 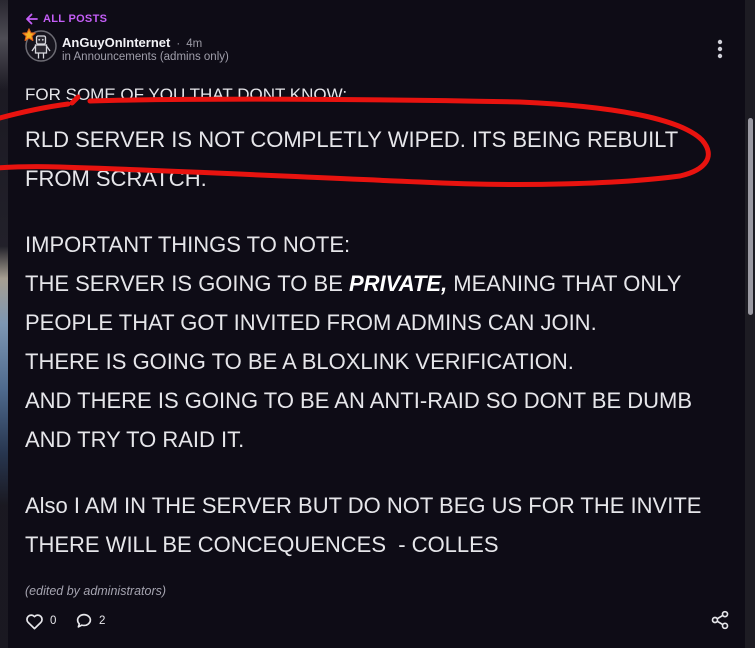 I want to click on arrow-left-icon, so click(x=32, y=18).